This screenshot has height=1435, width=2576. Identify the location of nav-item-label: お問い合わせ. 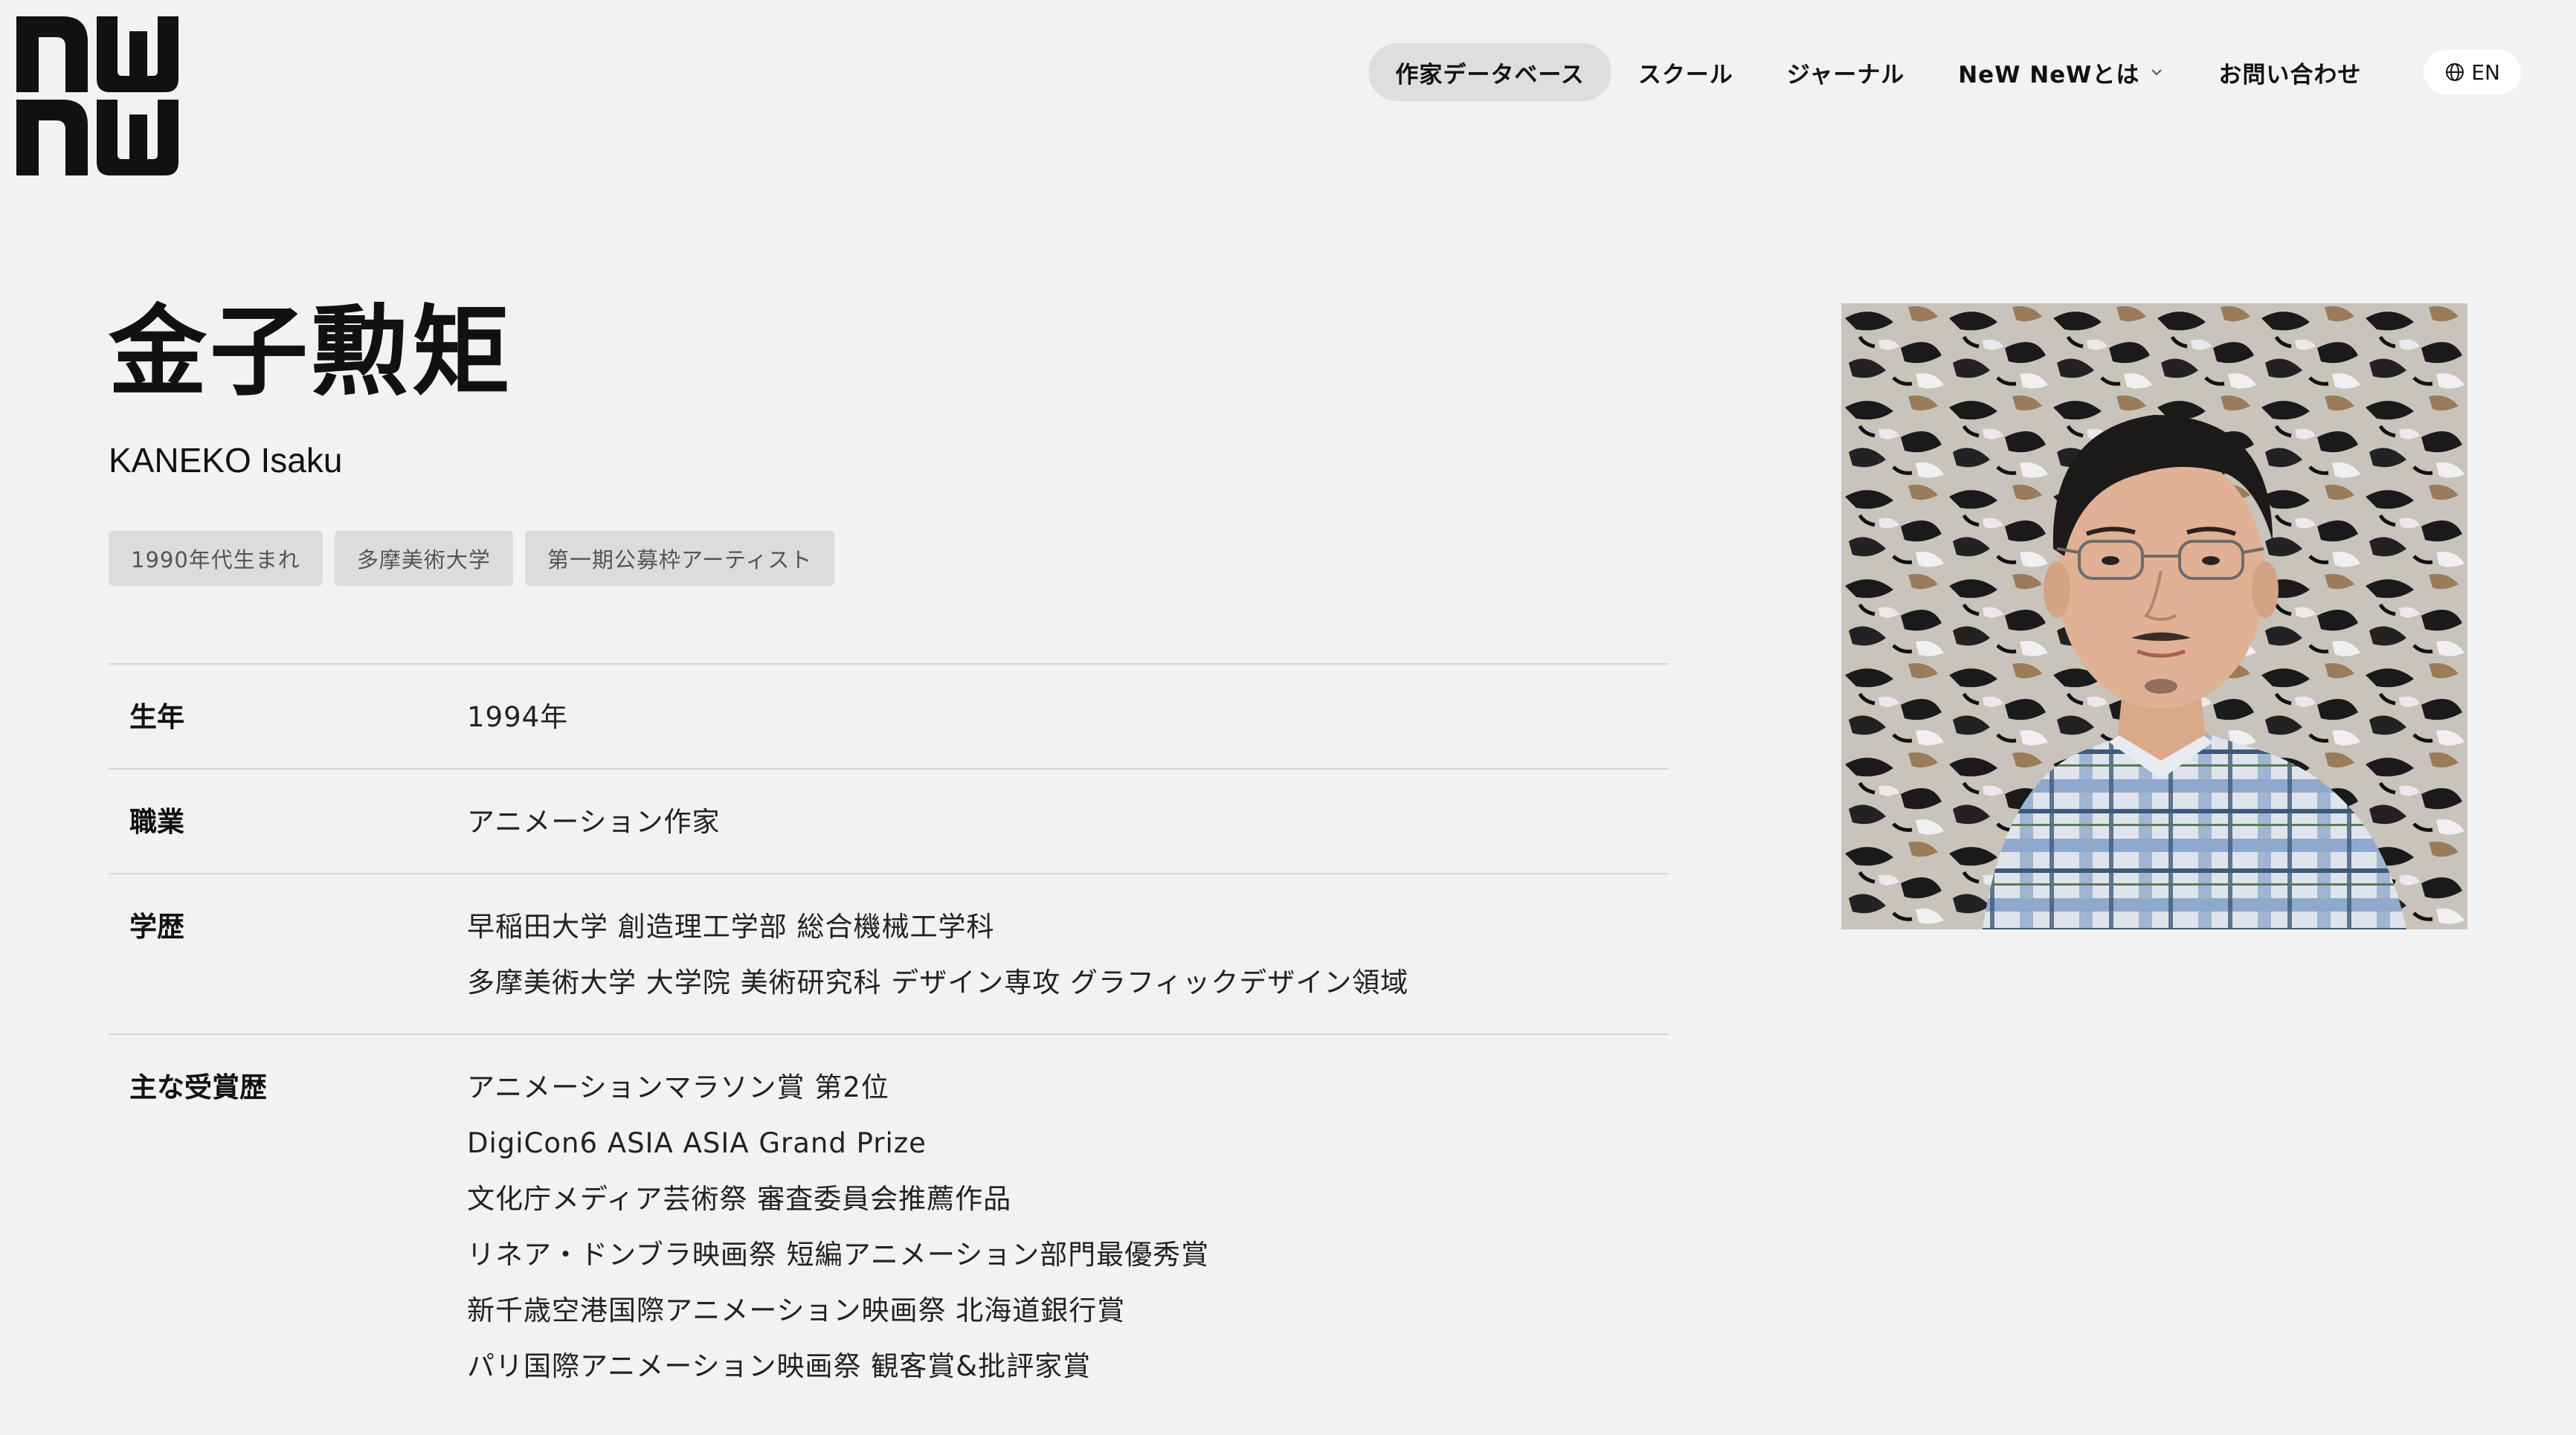
(2290, 74).